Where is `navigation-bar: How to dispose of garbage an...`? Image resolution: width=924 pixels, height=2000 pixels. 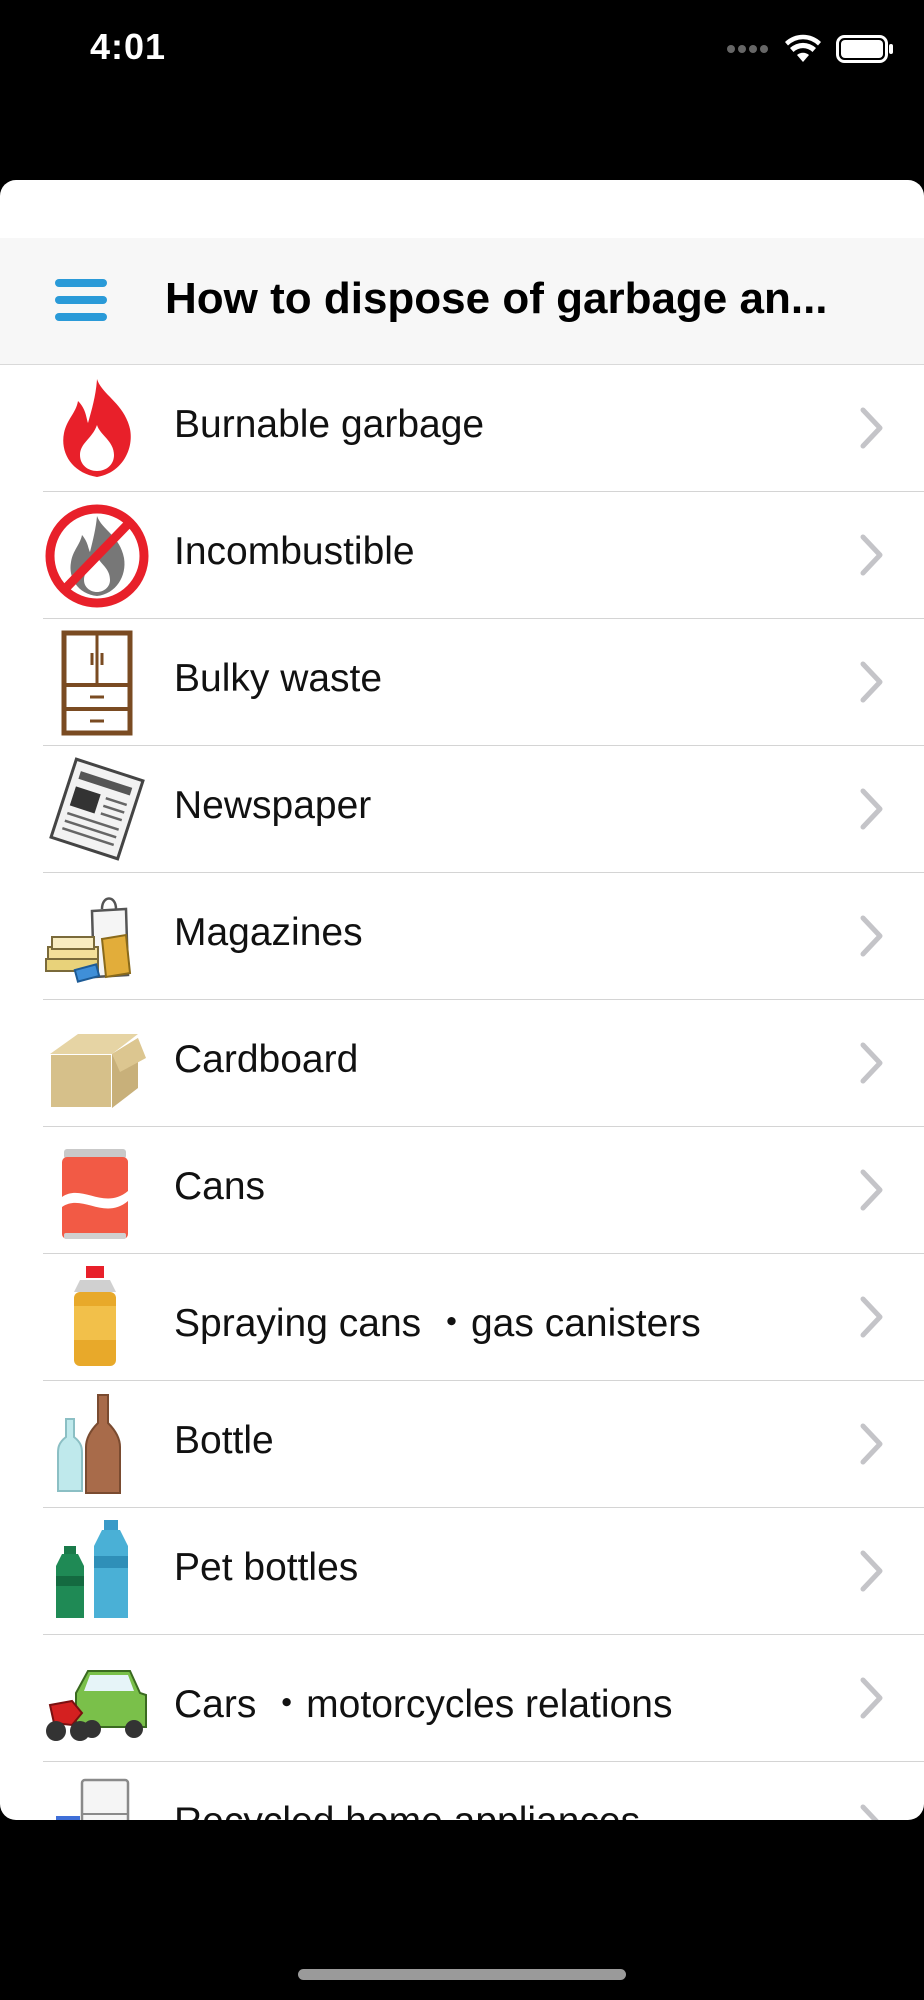 navigation-bar: How to dispose of garbage an... is located at coordinates (462, 301).